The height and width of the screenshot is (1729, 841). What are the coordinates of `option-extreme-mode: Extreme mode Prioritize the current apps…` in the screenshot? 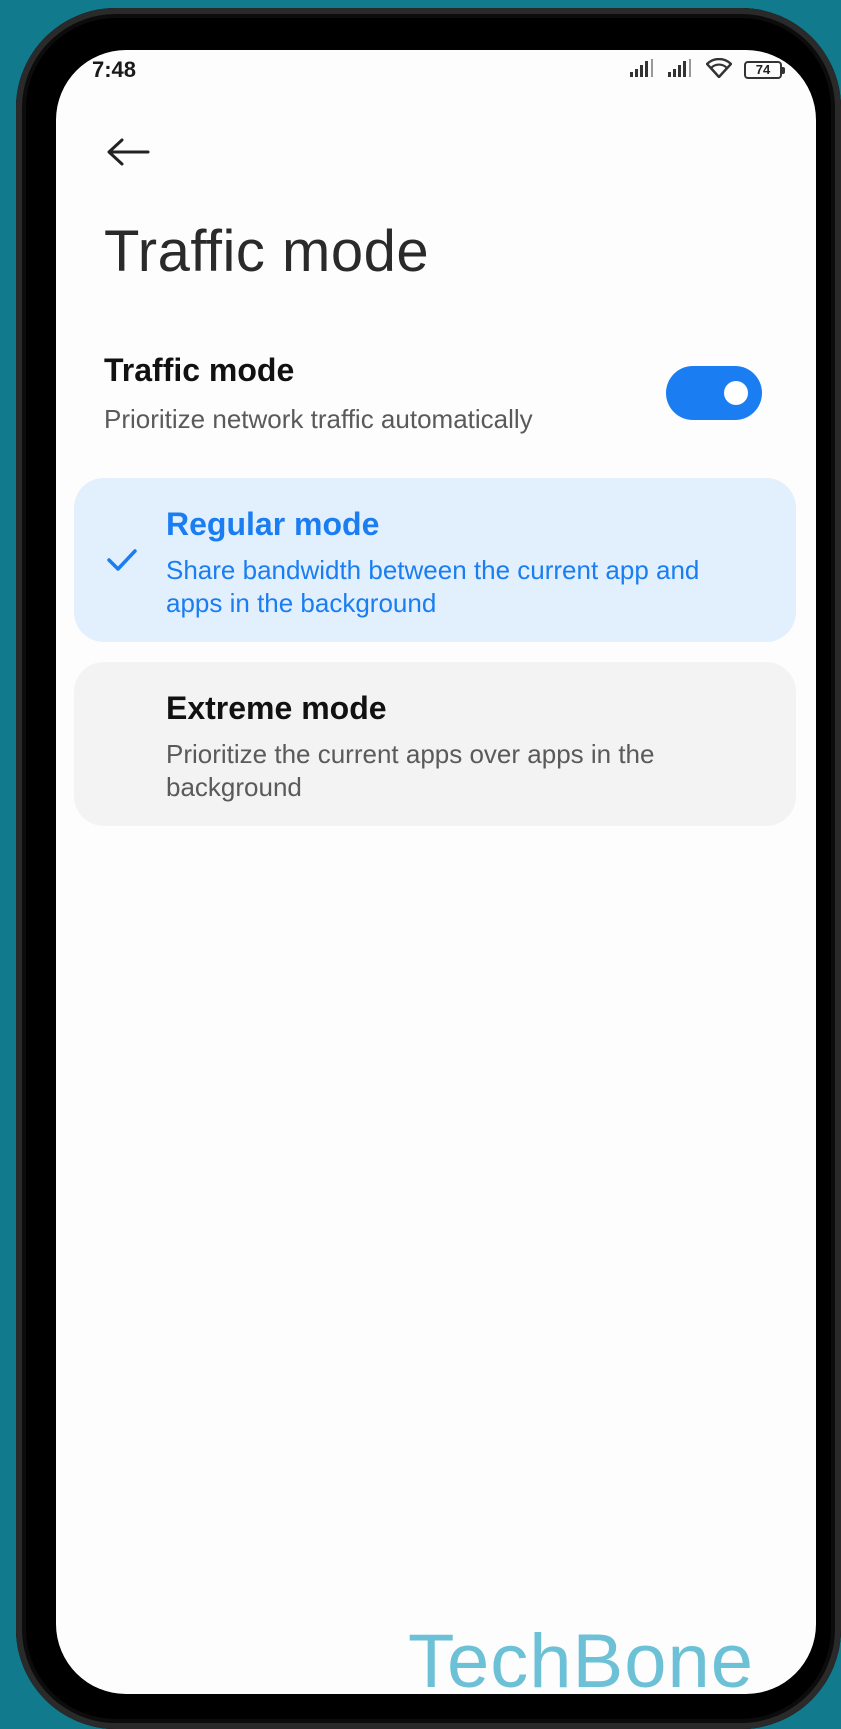 It's located at (435, 744).